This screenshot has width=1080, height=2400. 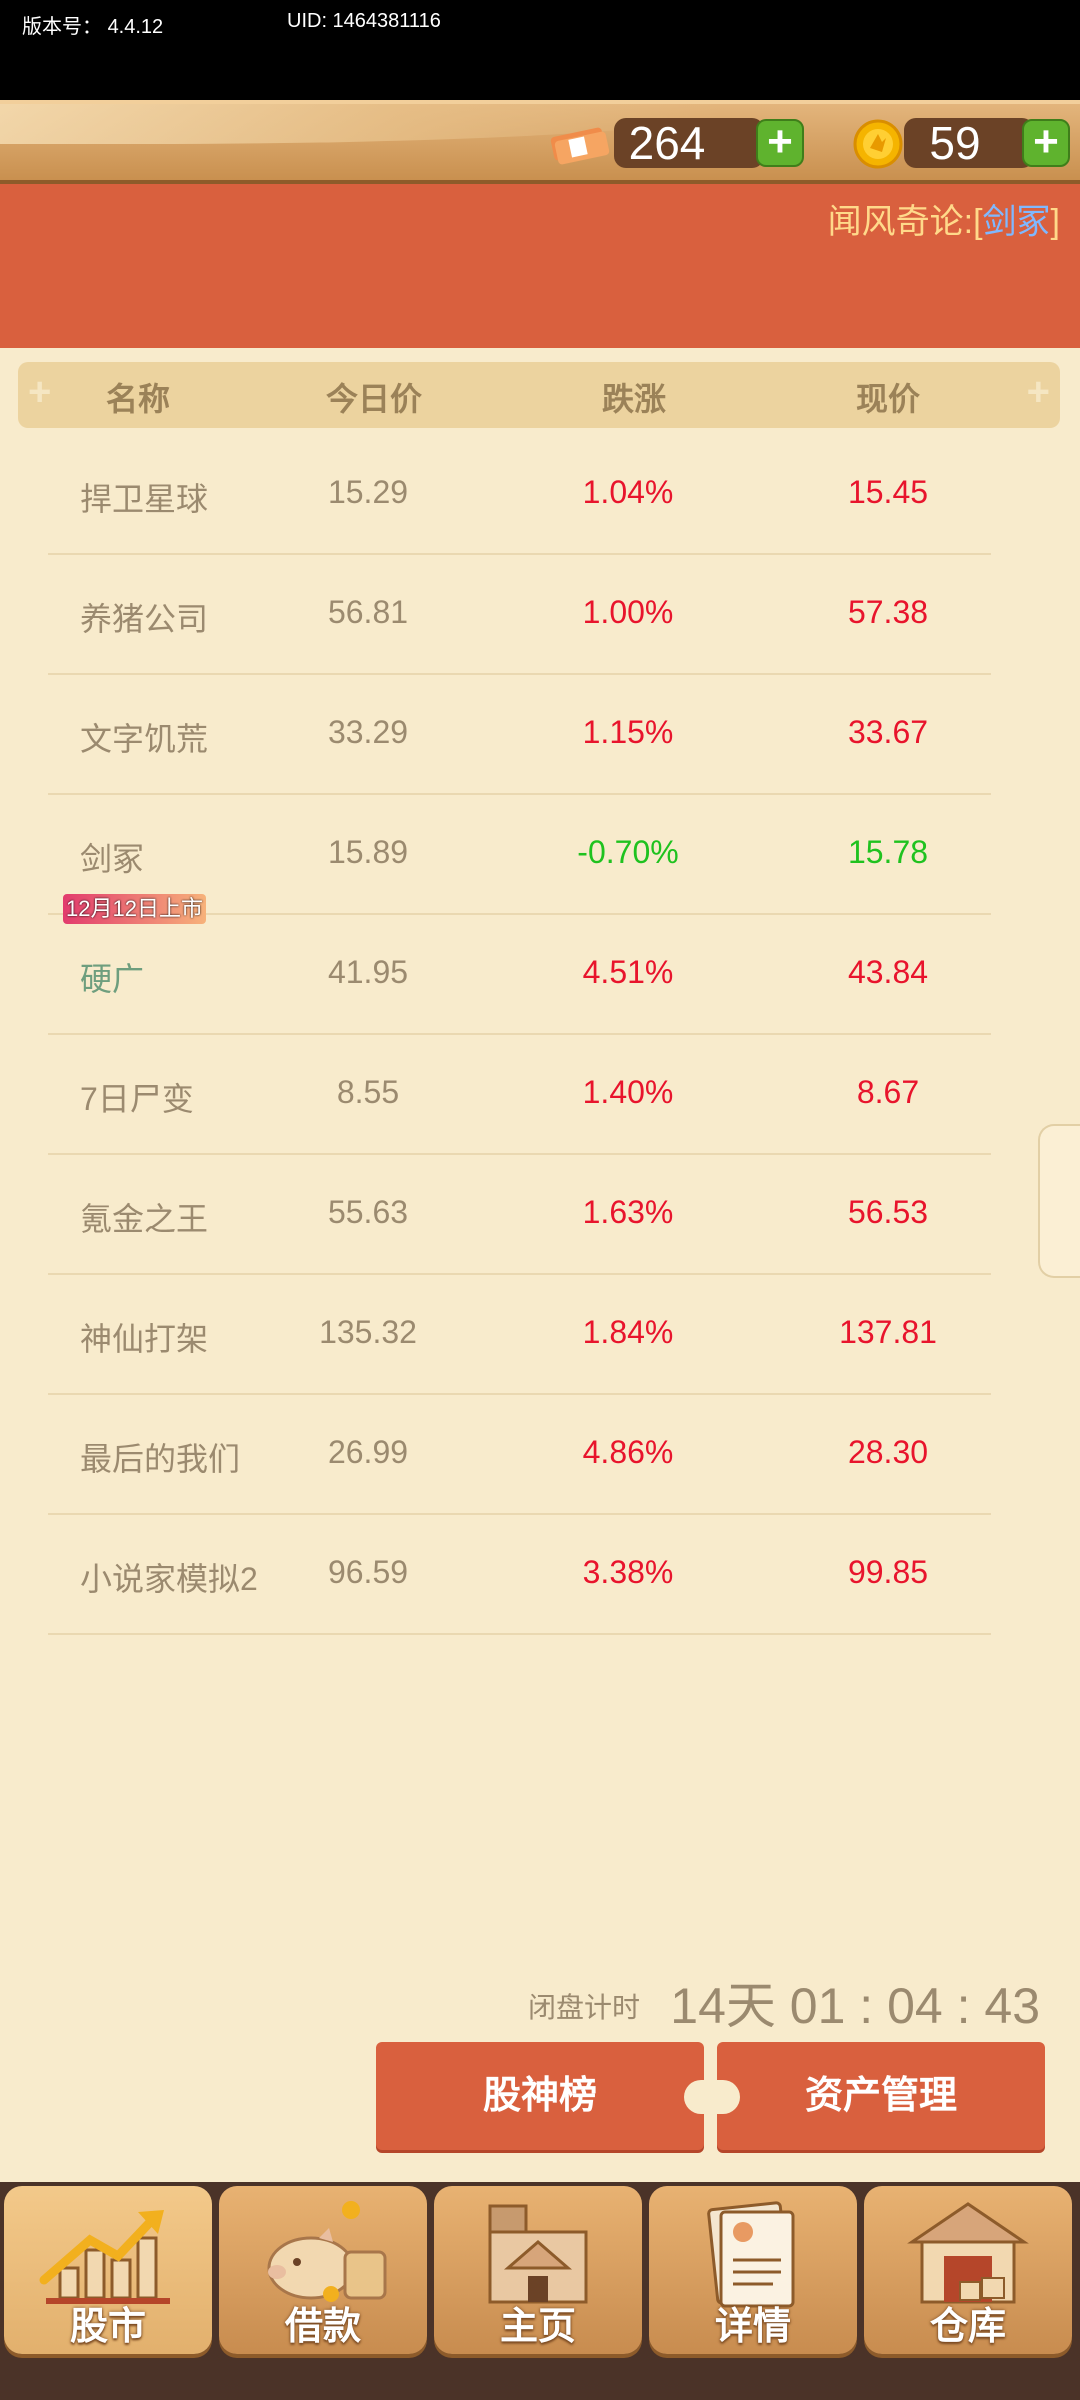 I want to click on listing-date-badge: 12月12日上市, so click(x=134, y=909).